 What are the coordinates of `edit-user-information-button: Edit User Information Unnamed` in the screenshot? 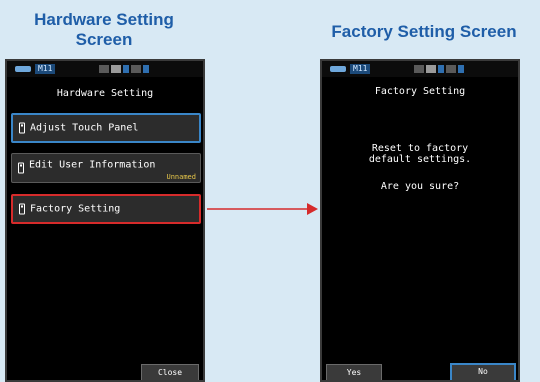 It's located at (106, 168).